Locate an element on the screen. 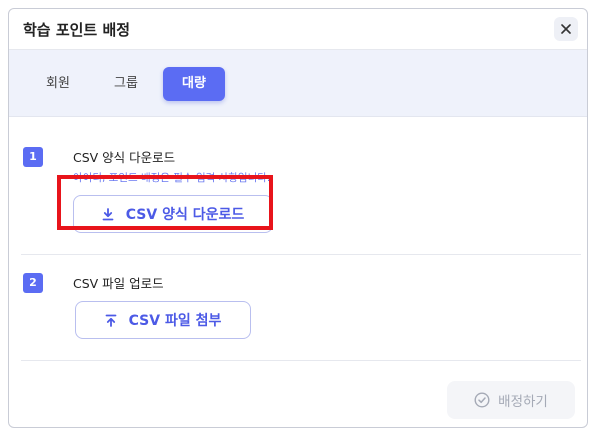 This screenshot has width=598, height=439. close-button is located at coordinates (566, 29).